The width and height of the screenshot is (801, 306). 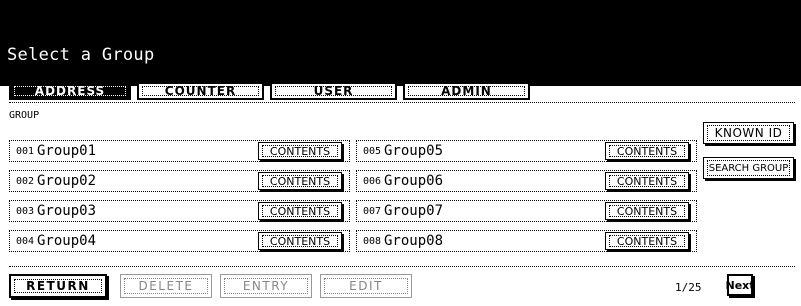 What do you see at coordinates (25, 151) in the screenshot?
I see `group-number: 001` at bounding box center [25, 151].